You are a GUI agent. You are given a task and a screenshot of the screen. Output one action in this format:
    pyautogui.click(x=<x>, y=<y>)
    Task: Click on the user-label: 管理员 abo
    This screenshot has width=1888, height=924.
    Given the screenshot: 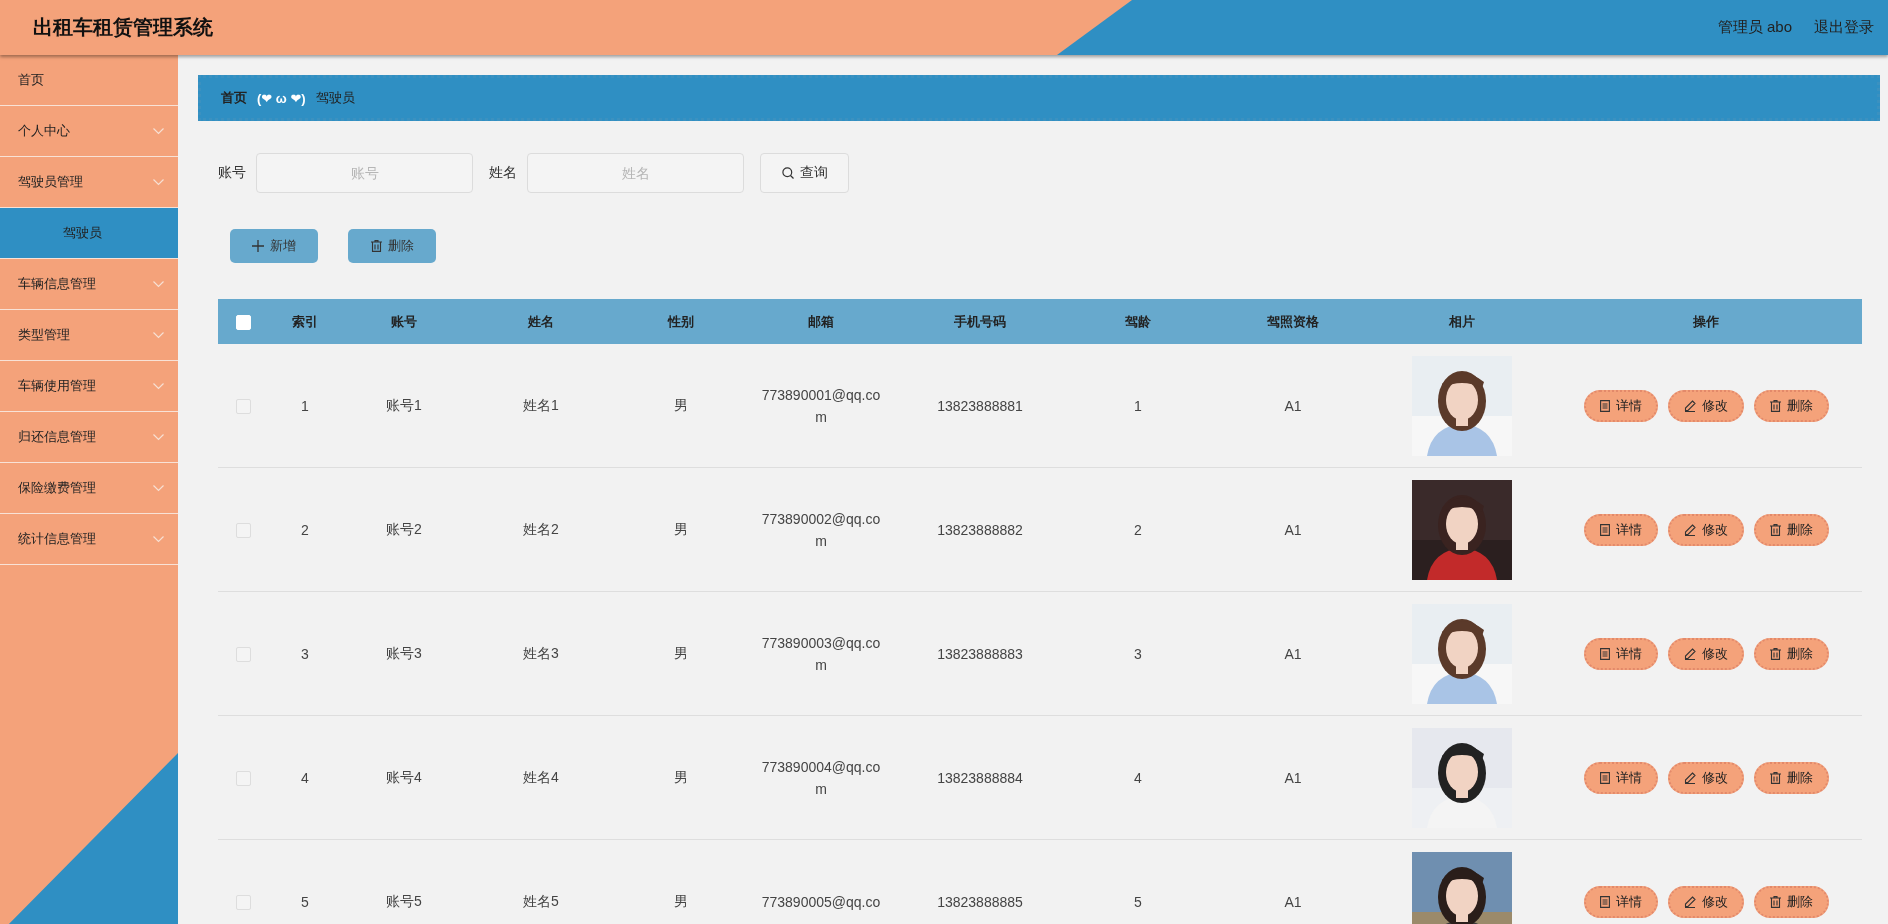 What is the action you would take?
    pyautogui.click(x=1754, y=27)
    